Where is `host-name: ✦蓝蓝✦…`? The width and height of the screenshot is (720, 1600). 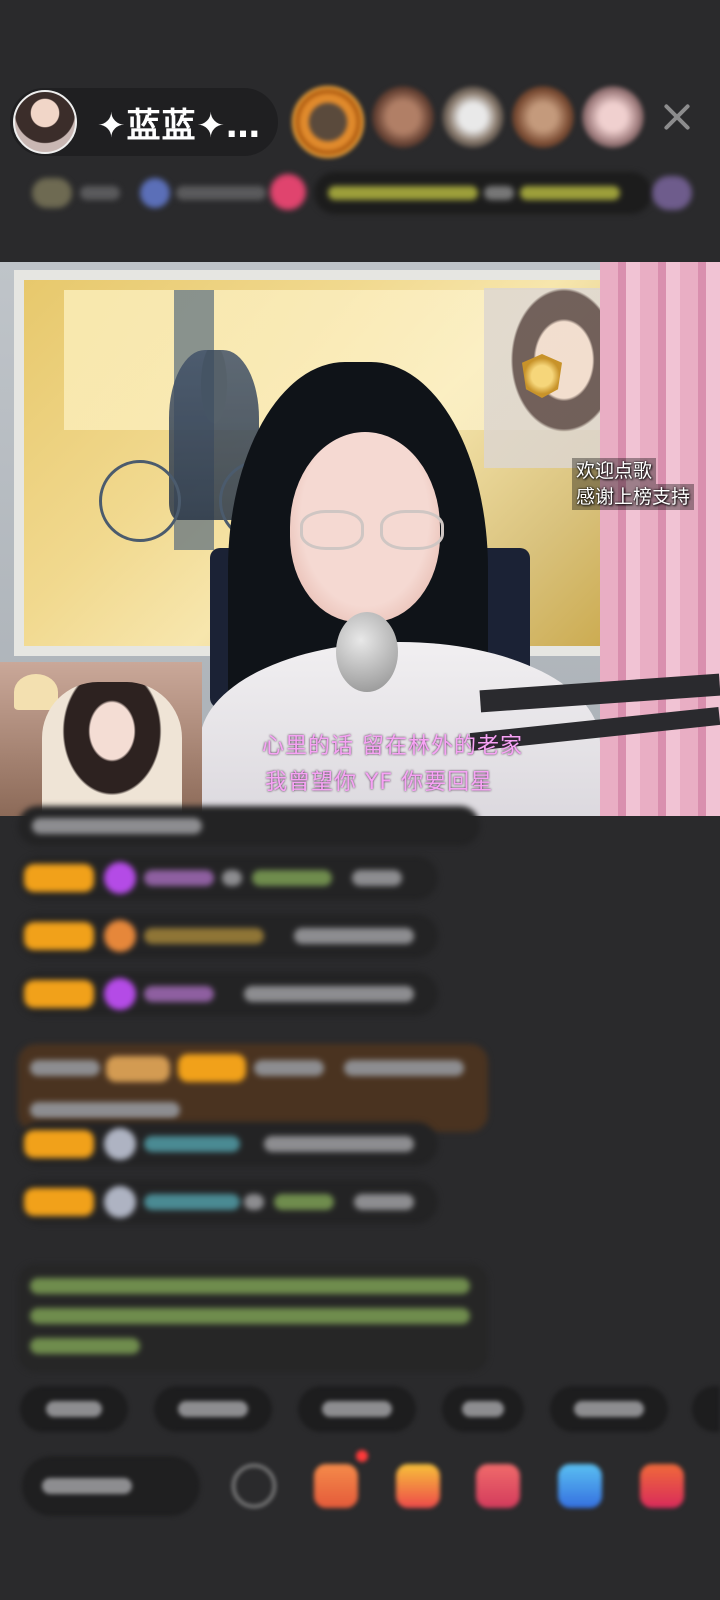 host-name: ✦蓝蓝✦… is located at coordinates (179, 125).